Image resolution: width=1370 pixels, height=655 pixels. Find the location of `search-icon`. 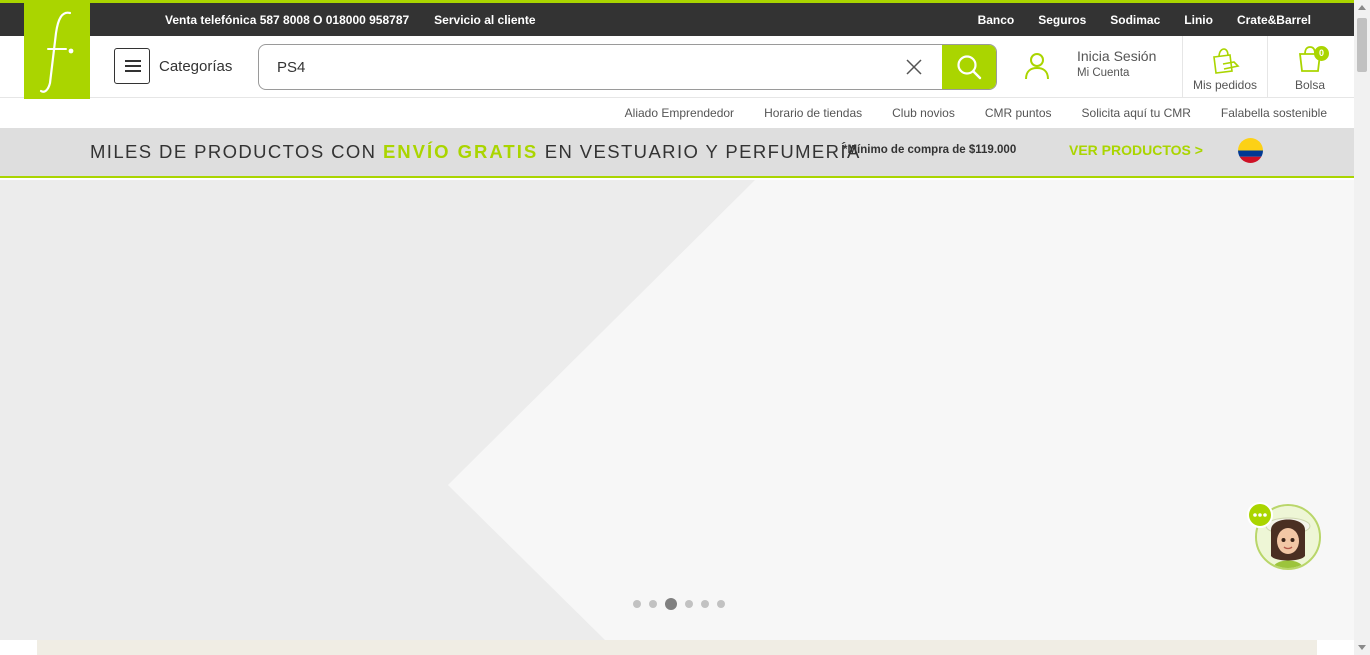

search-icon is located at coordinates (969, 67).